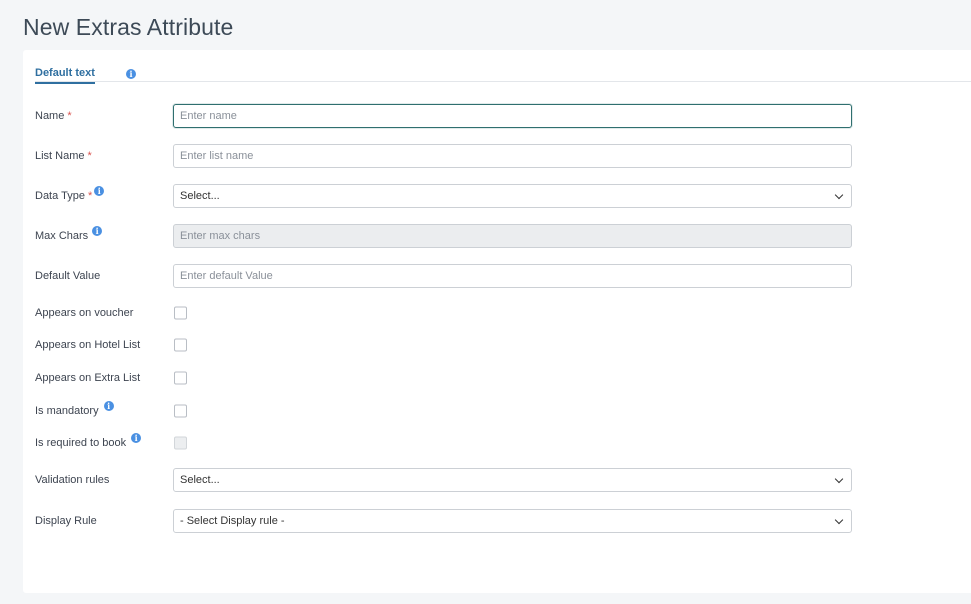 This screenshot has width=971, height=604. I want to click on appears-on-extra-list-label: Appears on Extra List, so click(88, 378).